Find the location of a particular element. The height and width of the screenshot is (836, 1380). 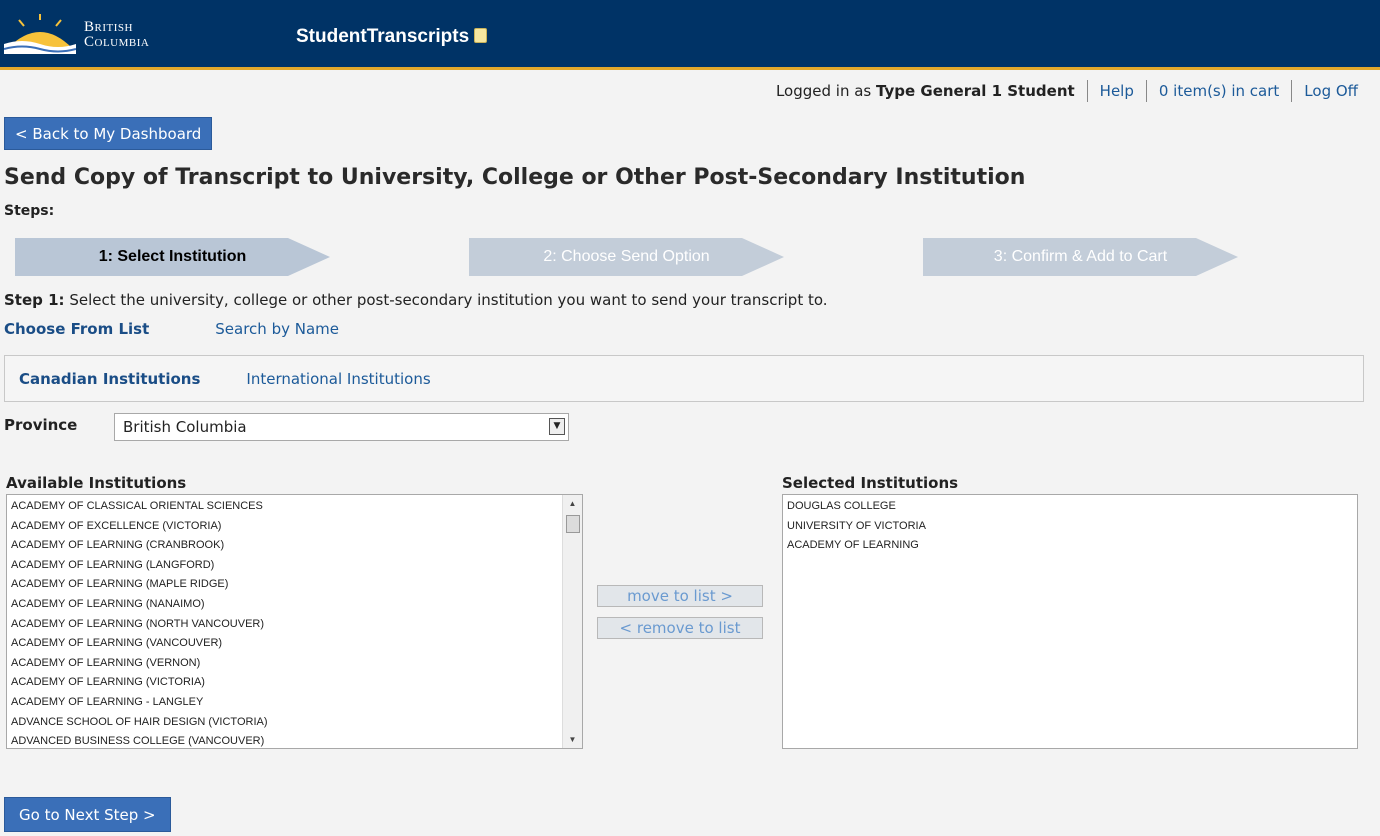

tab-canadian-institutions: Canadian Institutions is located at coordinates (109, 379).